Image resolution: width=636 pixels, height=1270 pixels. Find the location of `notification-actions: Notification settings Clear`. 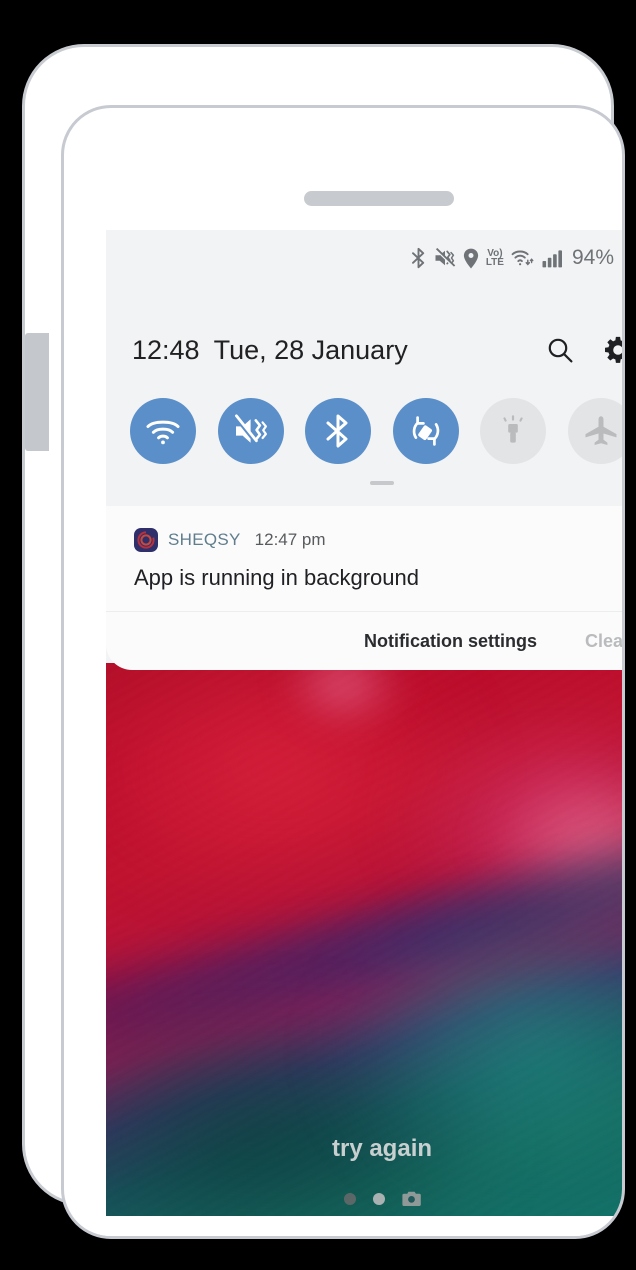

notification-actions: Notification settings Clear is located at coordinates (364, 640).